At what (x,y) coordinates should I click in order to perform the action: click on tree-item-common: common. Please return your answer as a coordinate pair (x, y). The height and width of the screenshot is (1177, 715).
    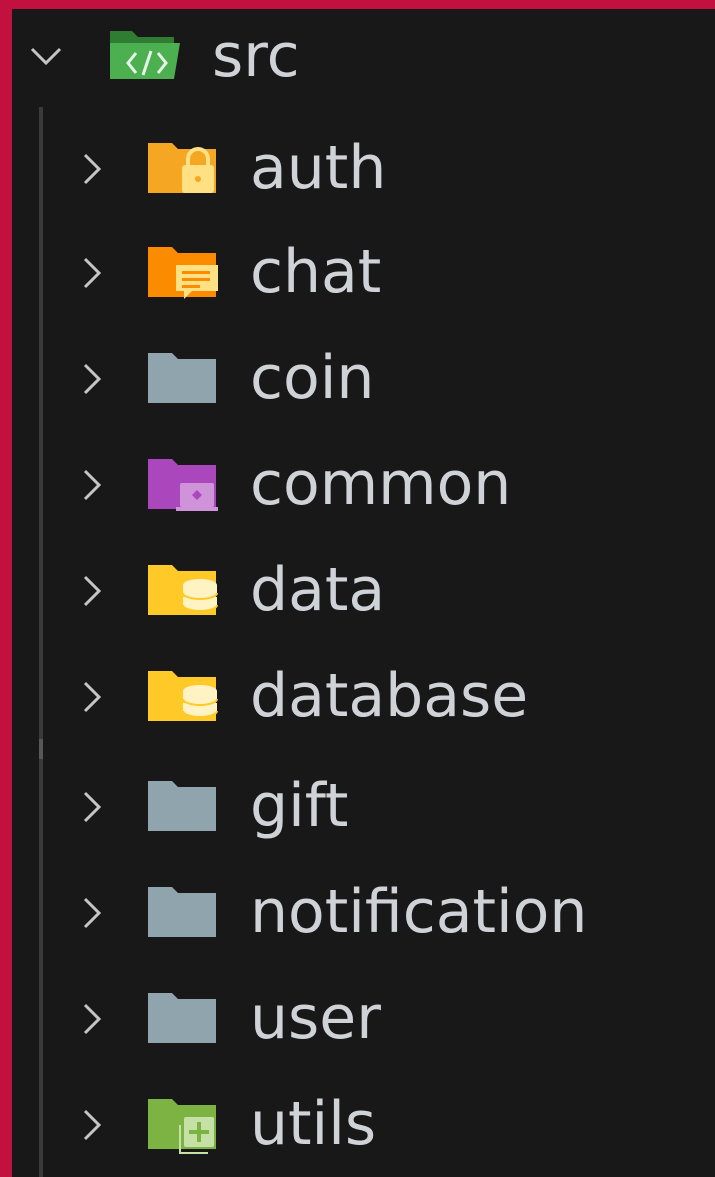
    Looking at the image, I should click on (363, 486).